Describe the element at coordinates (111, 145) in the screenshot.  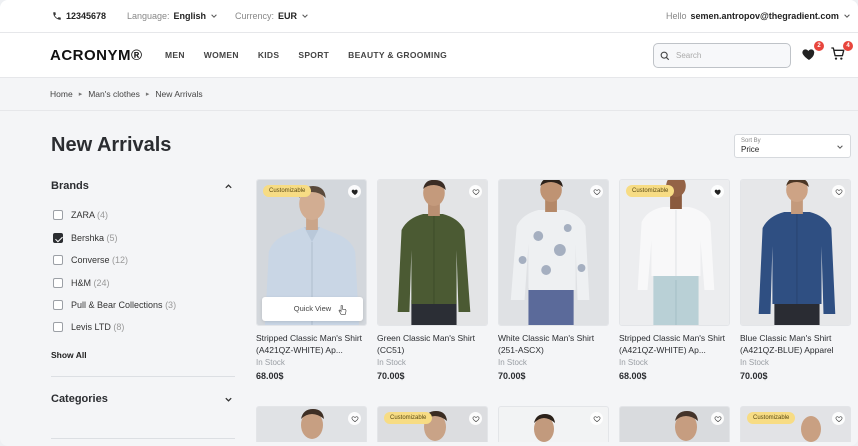
I see `page-title: New Arrivals` at that location.